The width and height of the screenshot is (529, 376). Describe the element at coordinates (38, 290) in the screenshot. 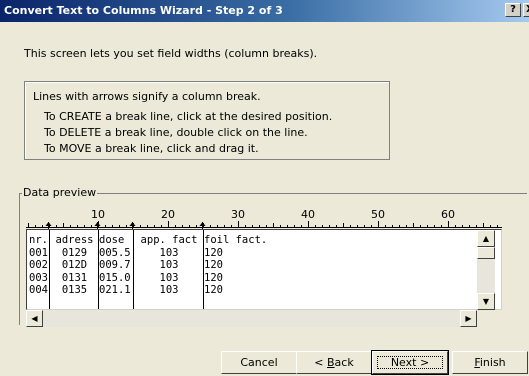

I see `preview-cell: 004` at that location.